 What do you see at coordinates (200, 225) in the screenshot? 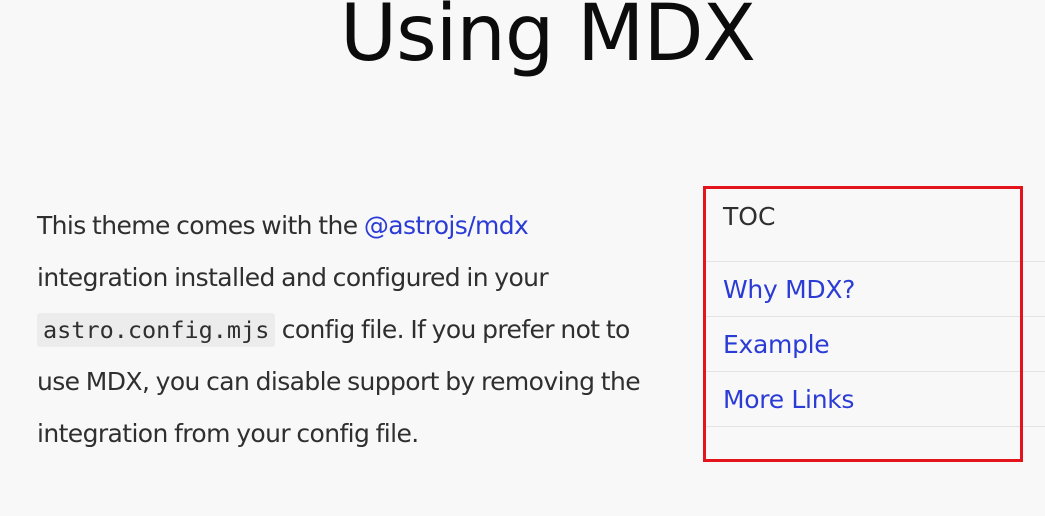
I see `intro-text-1: This theme comes with the` at bounding box center [200, 225].